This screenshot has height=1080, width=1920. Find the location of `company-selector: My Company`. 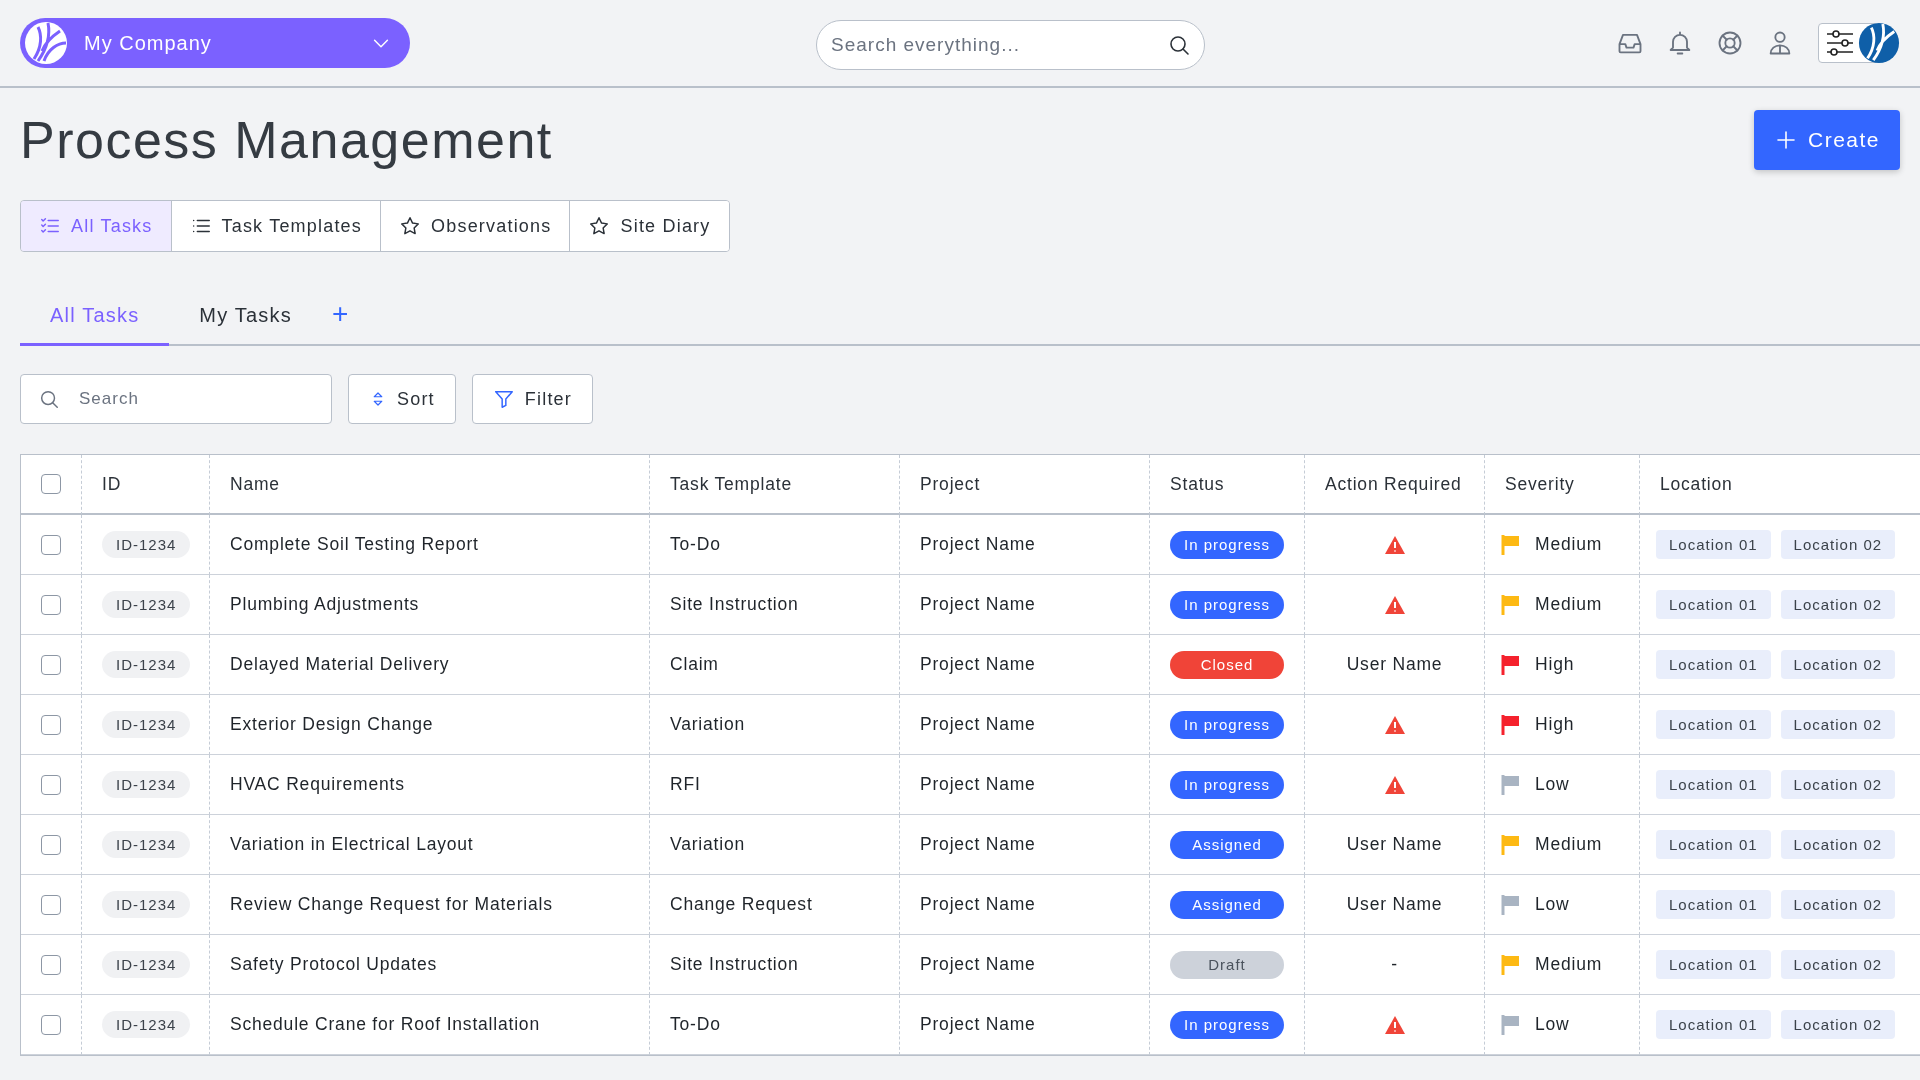

company-selector: My Company is located at coordinates (215, 43).